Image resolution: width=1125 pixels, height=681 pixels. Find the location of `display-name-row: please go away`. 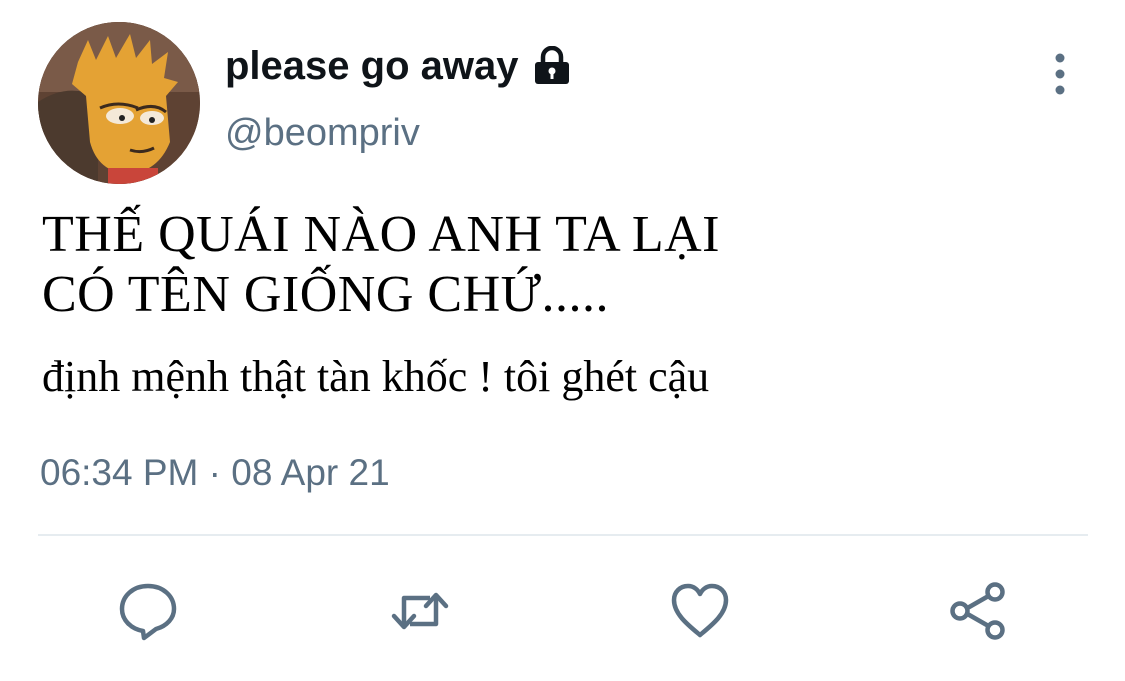

display-name-row: please go away is located at coordinates (399, 66).